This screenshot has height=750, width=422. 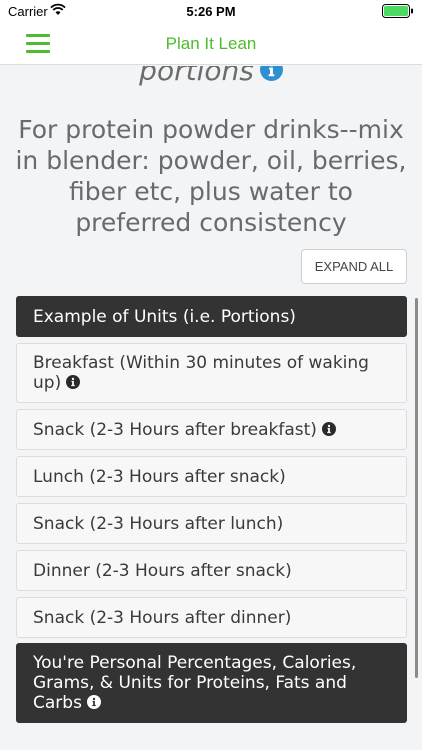 I want to click on section-lunch: Lunch (2-3 Hours after snack), so click(x=211, y=476).